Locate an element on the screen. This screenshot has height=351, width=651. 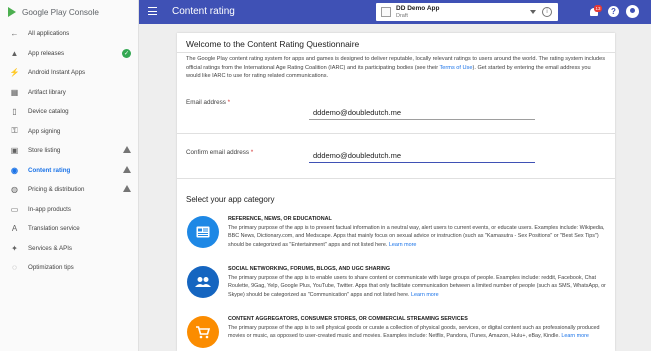
sidebar-item-services-apis: ✦ Services & APIs is located at coordinates (69, 249).